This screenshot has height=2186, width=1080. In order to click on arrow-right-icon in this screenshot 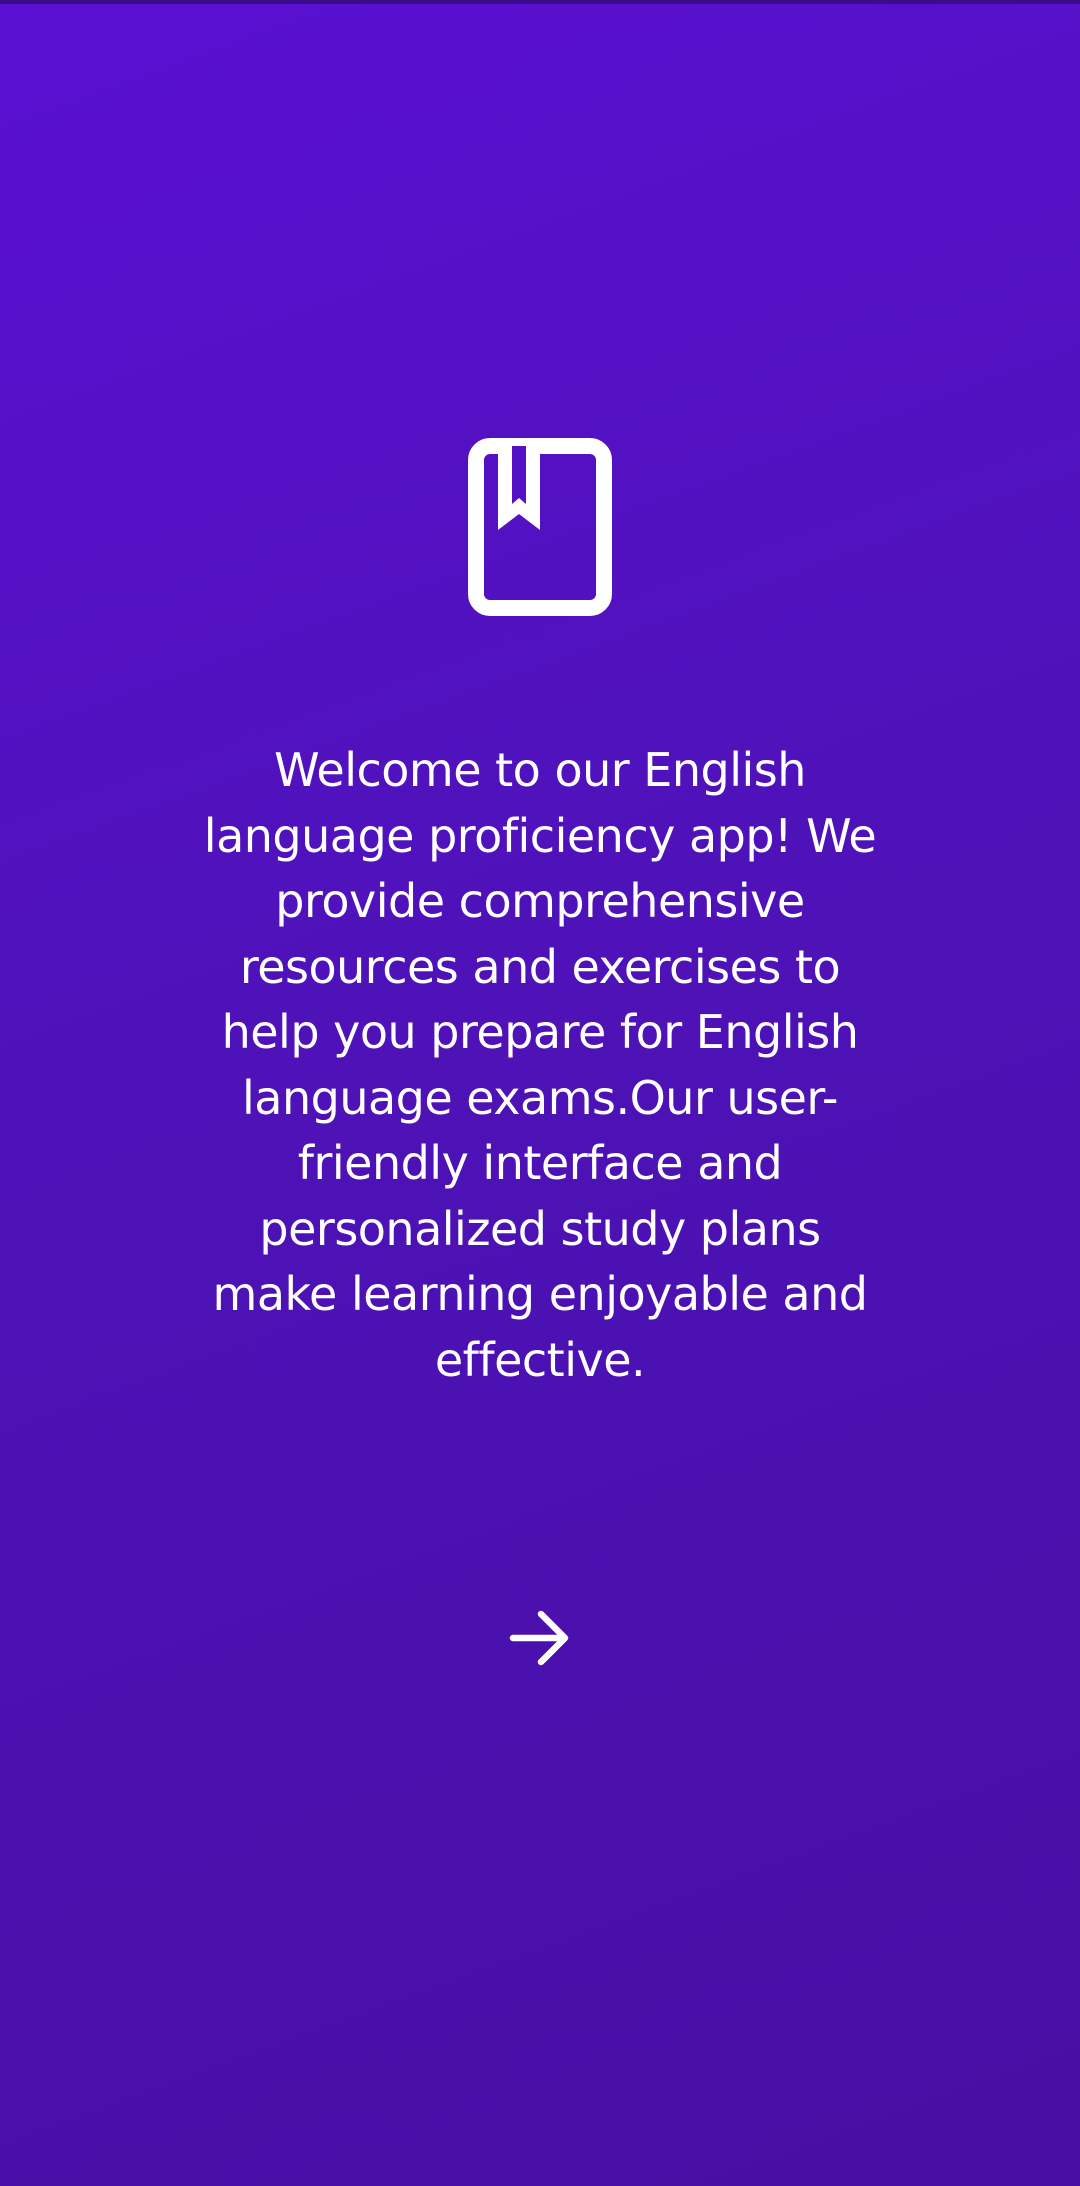, I will do `click(539, 1638)`.